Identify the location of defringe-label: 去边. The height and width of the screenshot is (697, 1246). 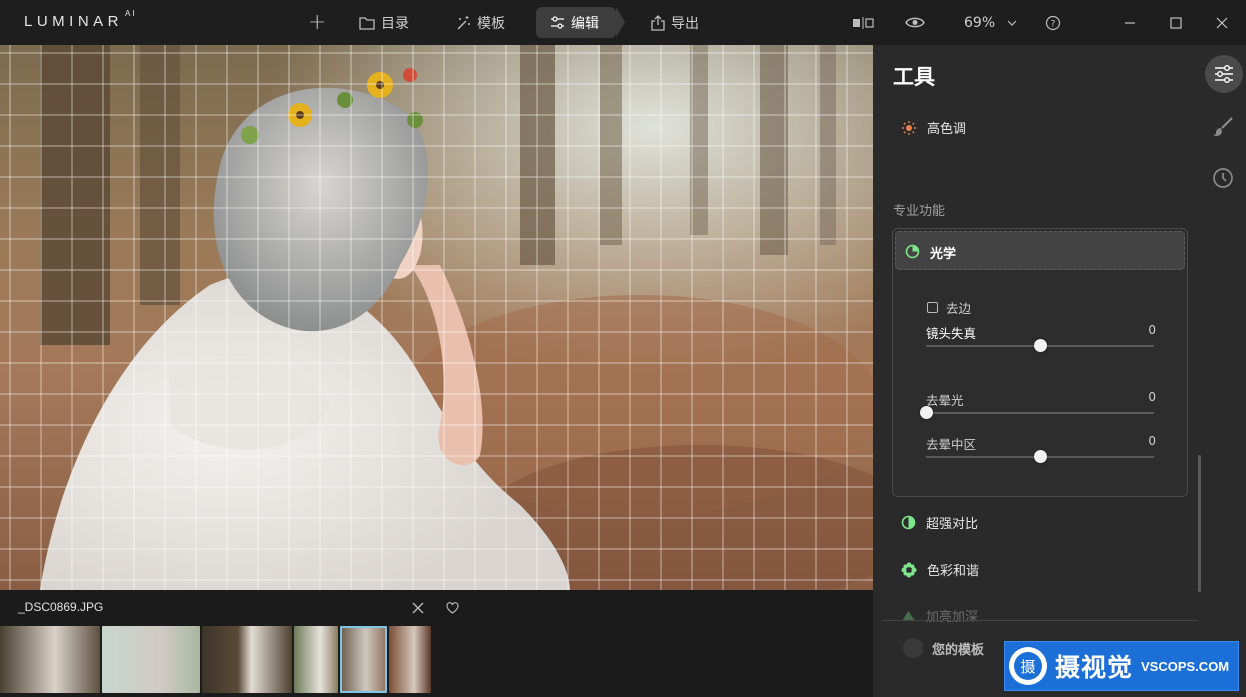
(959, 308).